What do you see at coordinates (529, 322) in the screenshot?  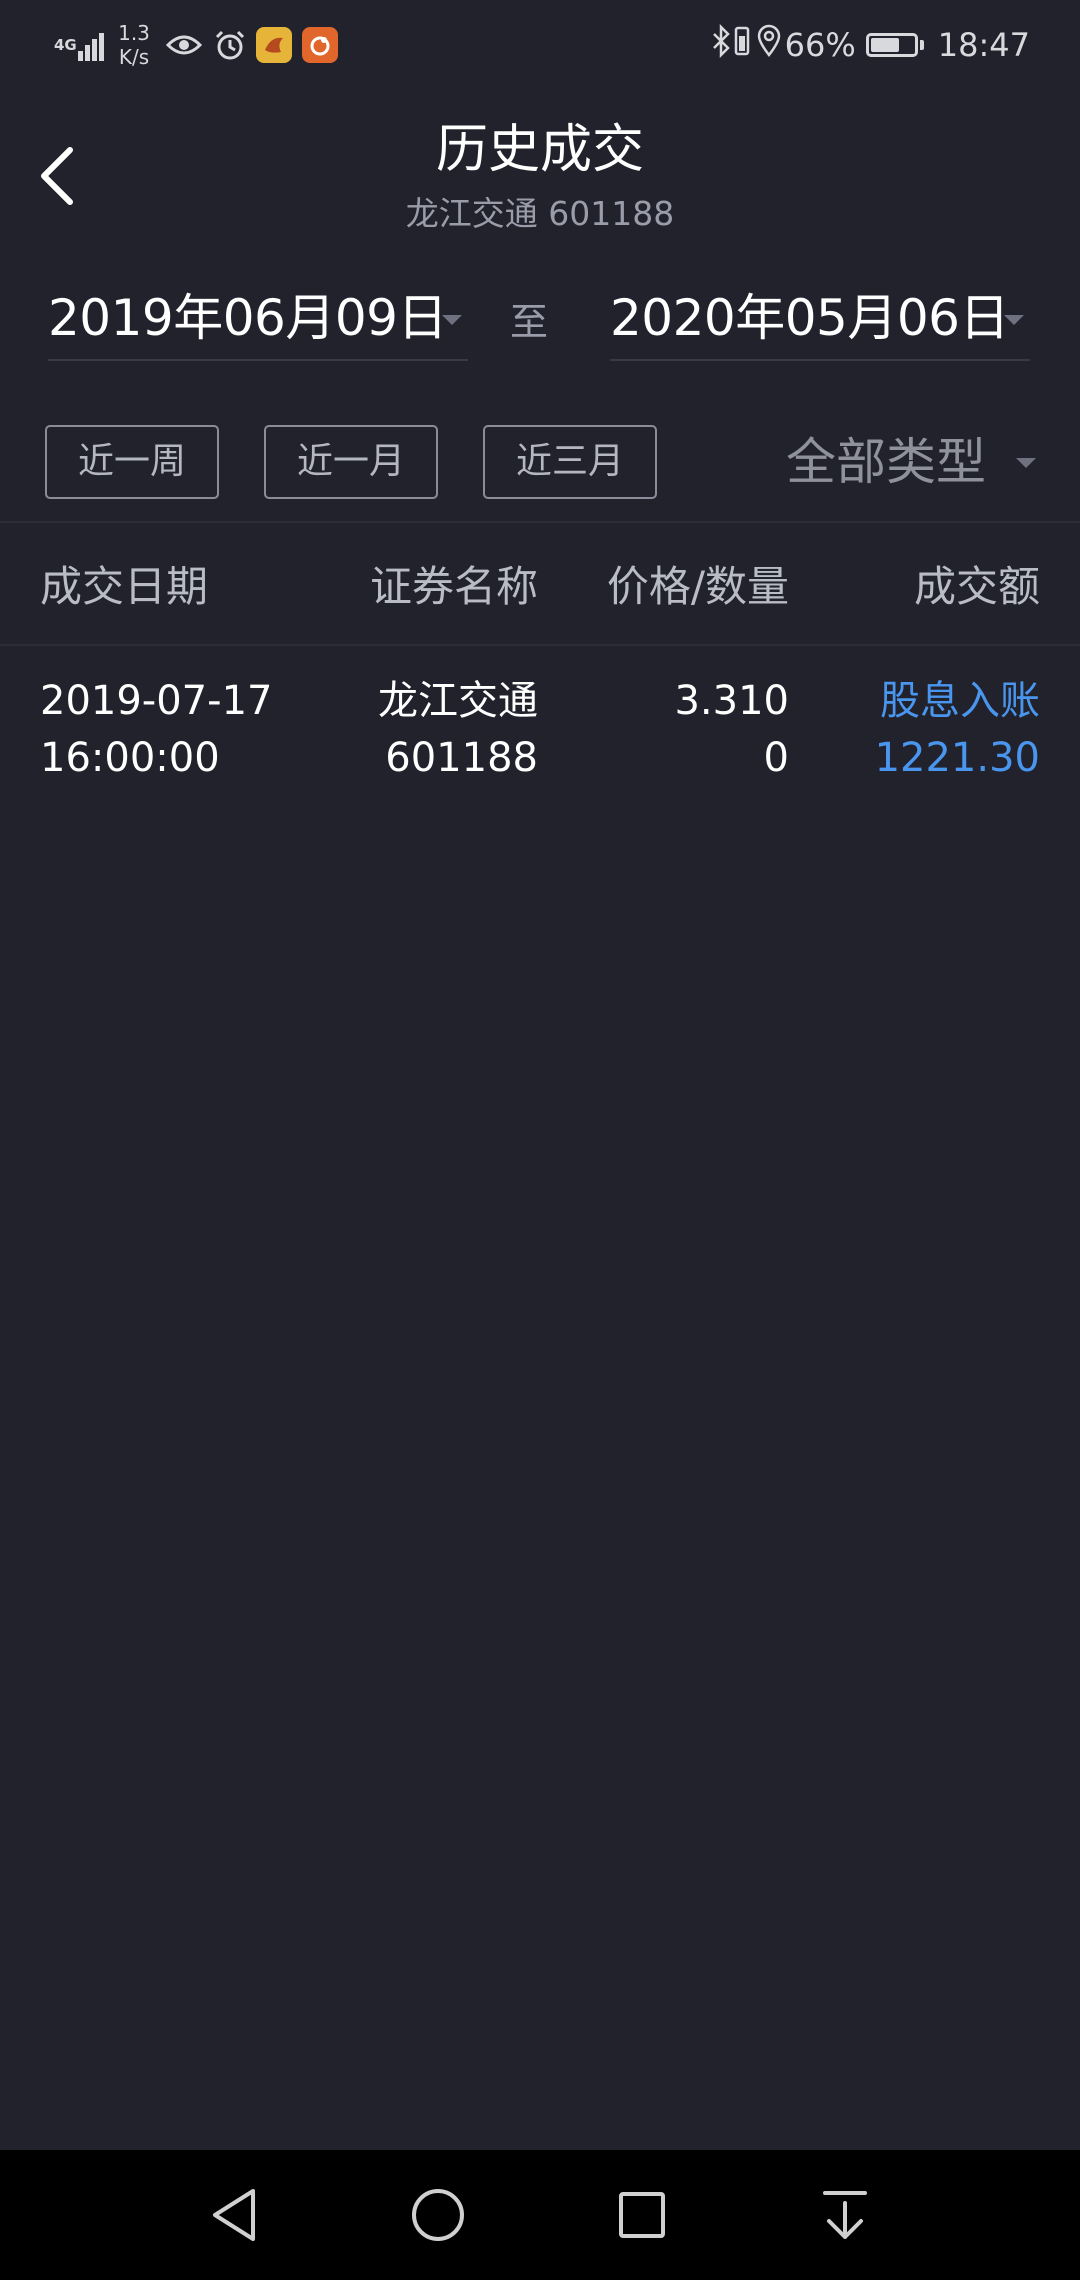 I see `date-separator: 至` at bounding box center [529, 322].